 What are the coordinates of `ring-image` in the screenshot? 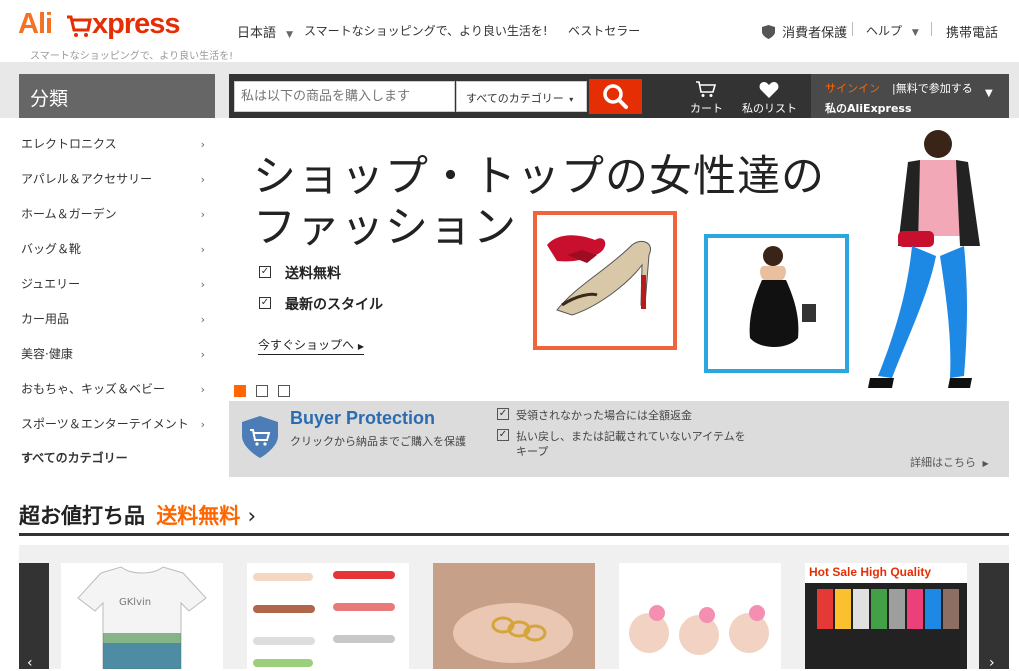 It's located at (513, 633).